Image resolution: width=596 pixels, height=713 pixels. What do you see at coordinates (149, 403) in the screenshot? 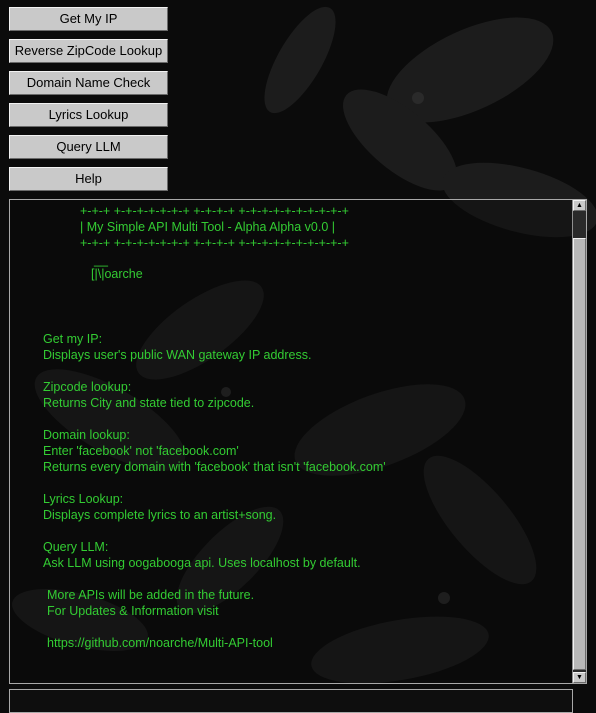
I see `help-zip-desc: Returns City and state tied to zipcode.` at bounding box center [149, 403].